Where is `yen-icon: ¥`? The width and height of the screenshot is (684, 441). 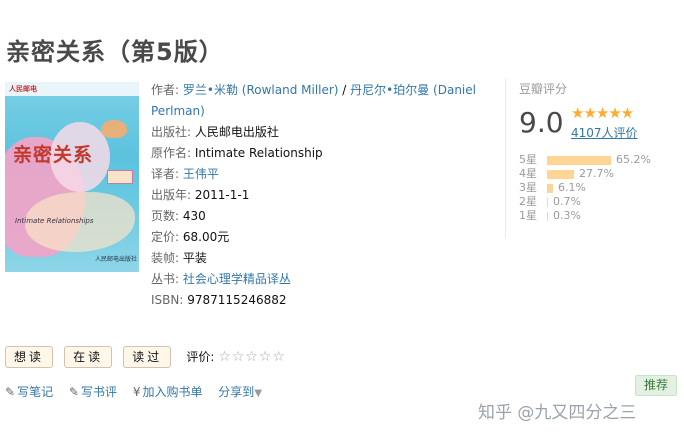 yen-icon: ¥ is located at coordinates (136, 392).